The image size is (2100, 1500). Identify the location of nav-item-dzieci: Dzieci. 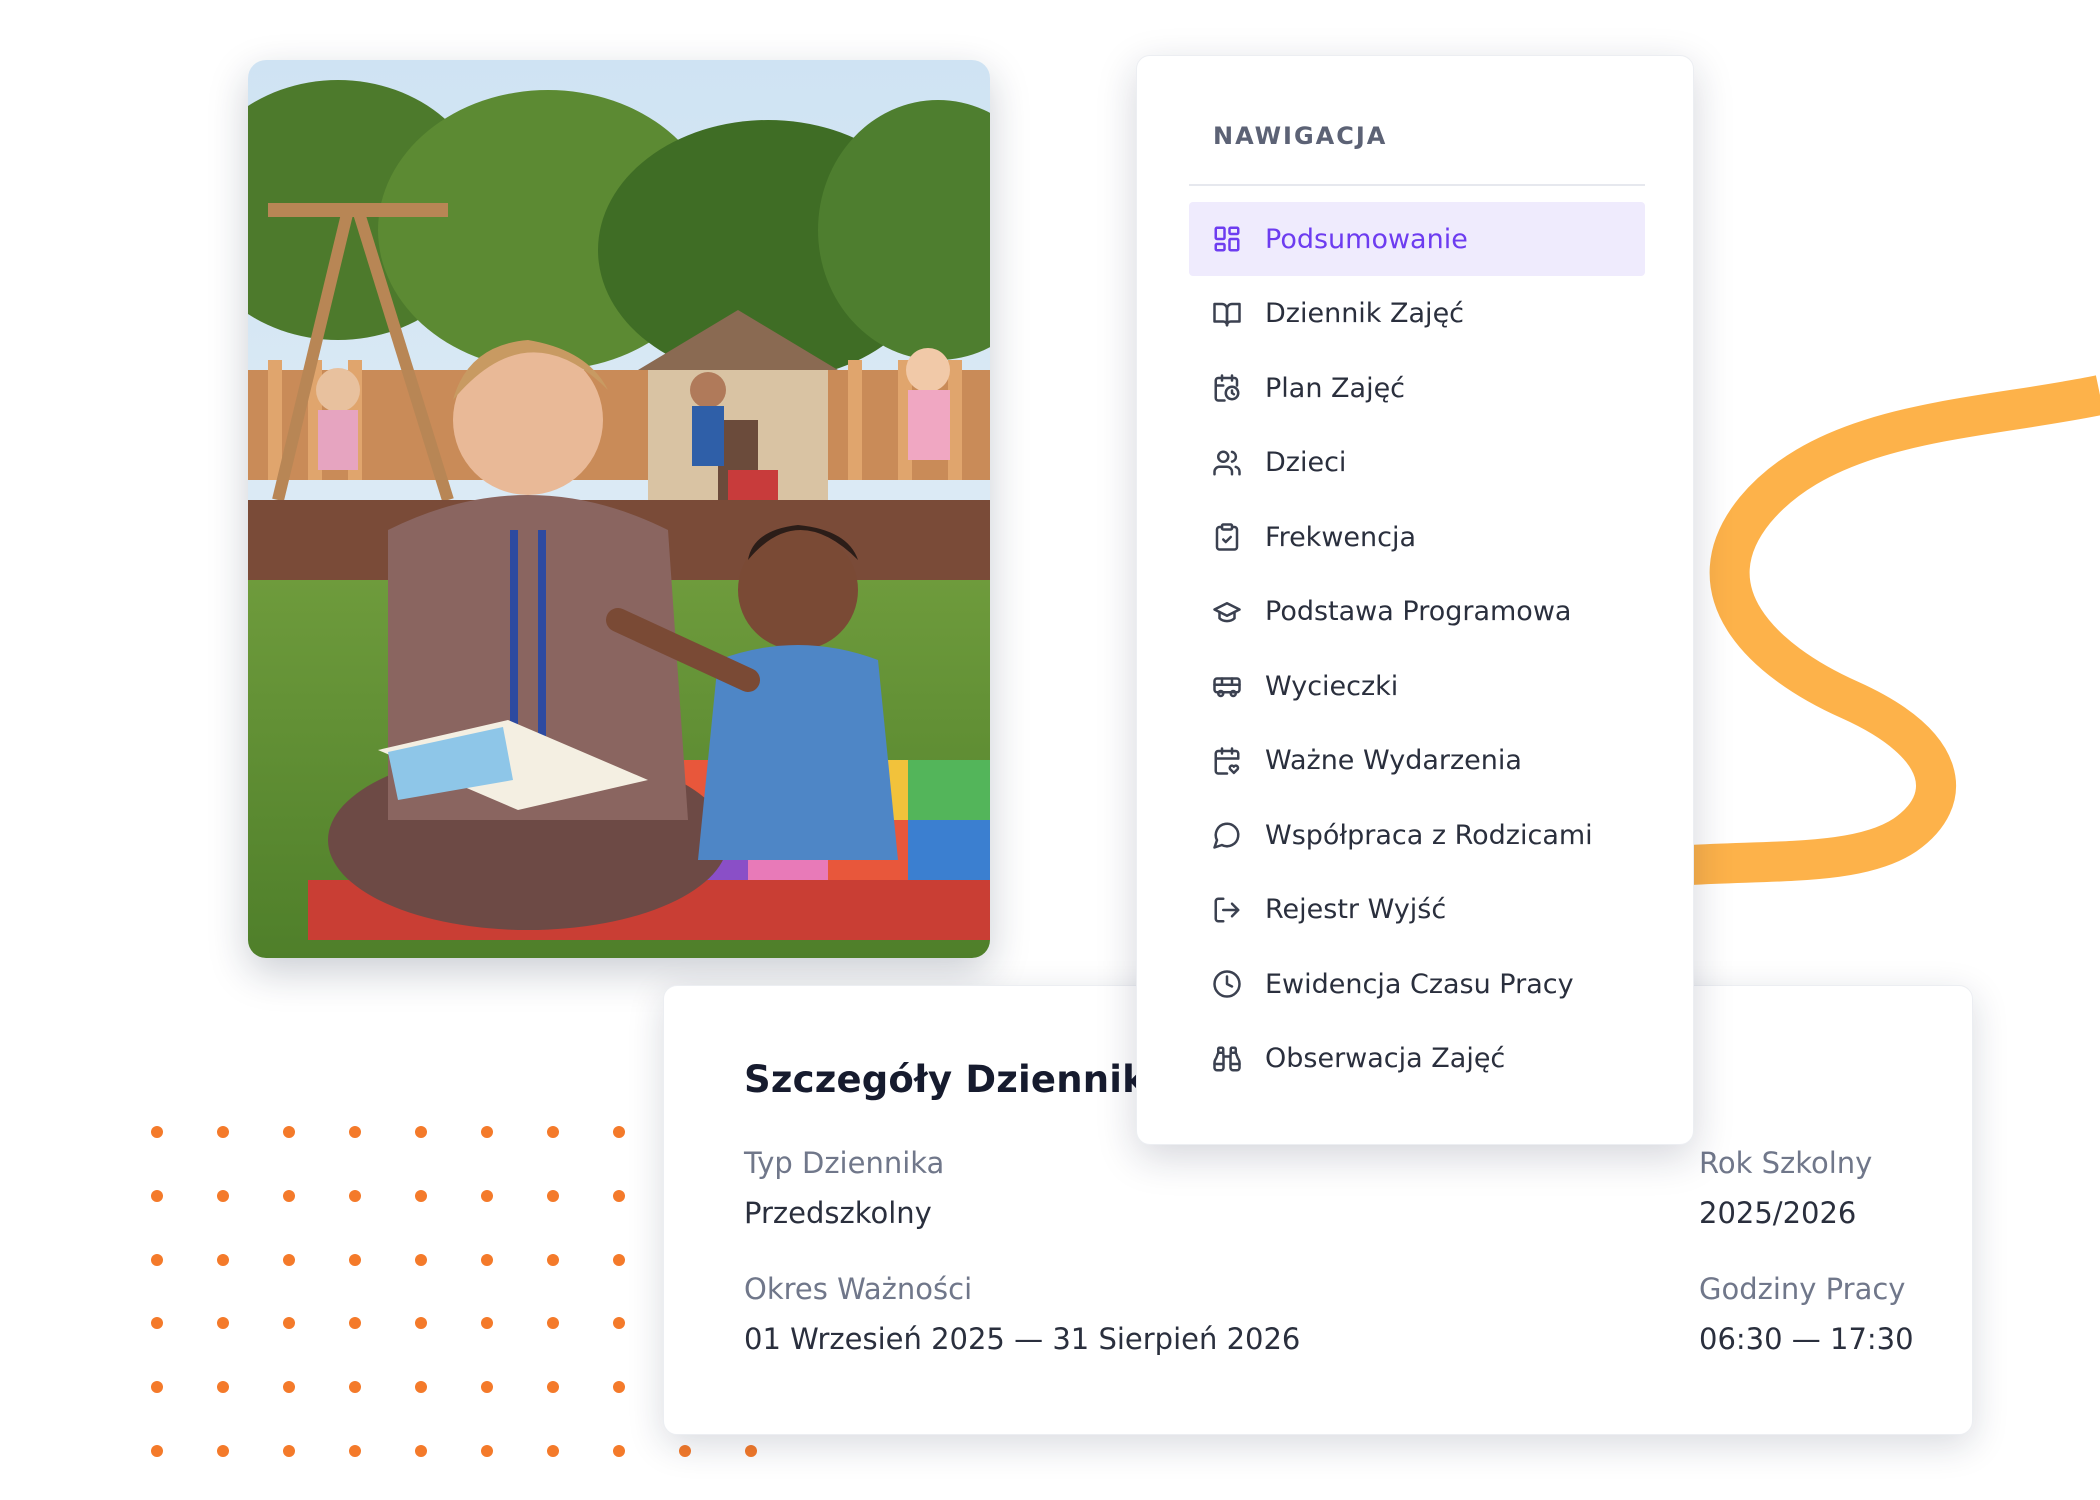
(1417, 463).